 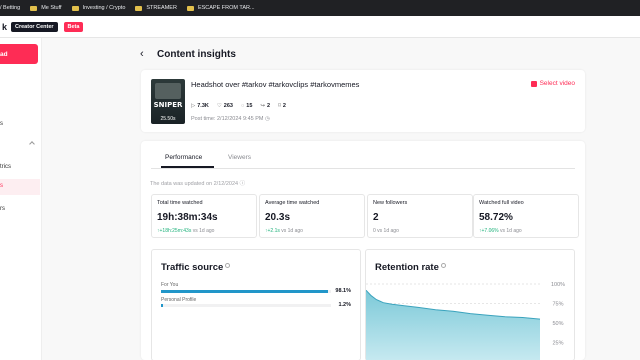 What do you see at coordinates (183, 157) in the screenshot?
I see `tab-performance: Performance` at bounding box center [183, 157].